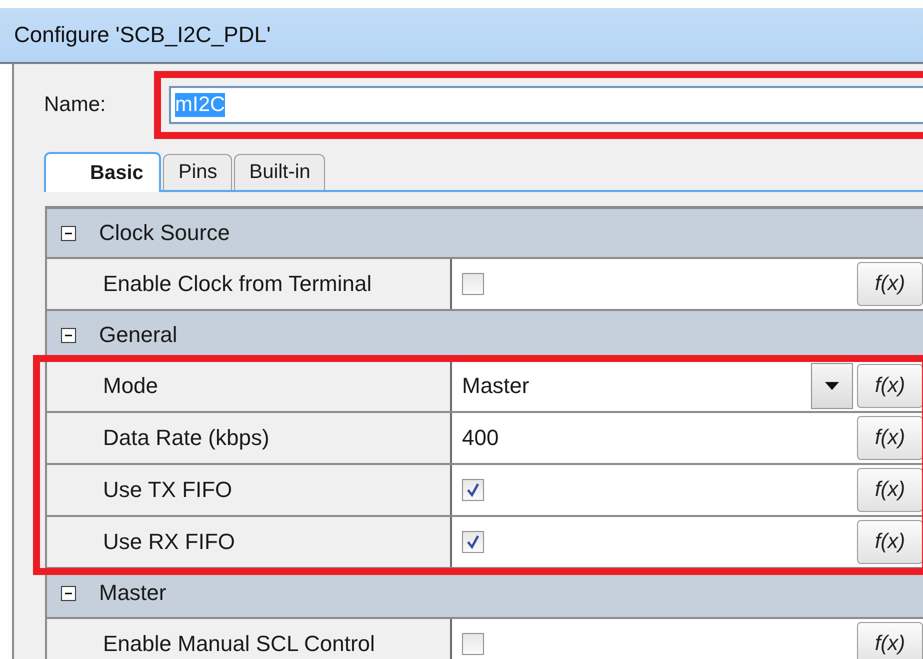  Describe the element at coordinates (249, 438) in the screenshot. I see `property-label: Data Rate (kbps)` at that location.